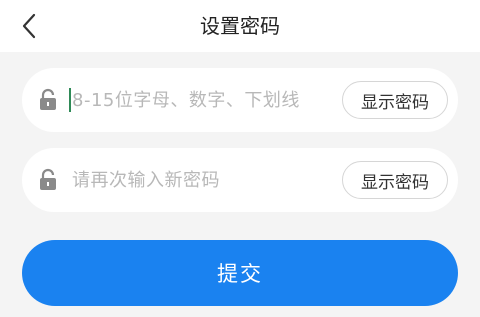 The width and height of the screenshot is (480, 317). Describe the element at coordinates (395, 100) in the screenshot. I see `show-password-button: 显示密码` at that location.